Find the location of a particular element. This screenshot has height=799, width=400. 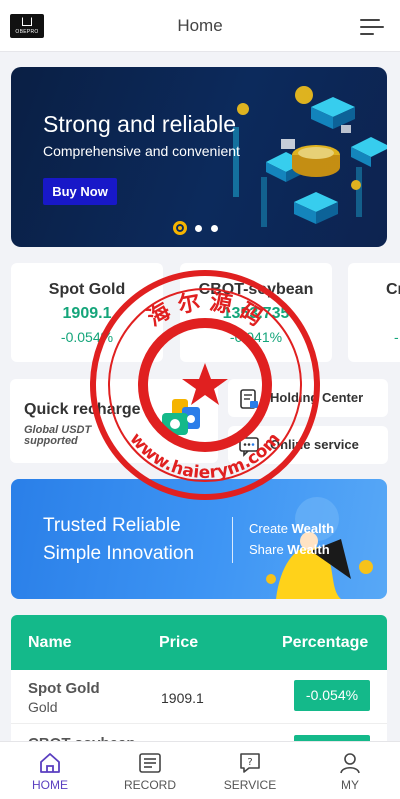

ticker-name: Spot Gold is located at coordinates (87, 289).